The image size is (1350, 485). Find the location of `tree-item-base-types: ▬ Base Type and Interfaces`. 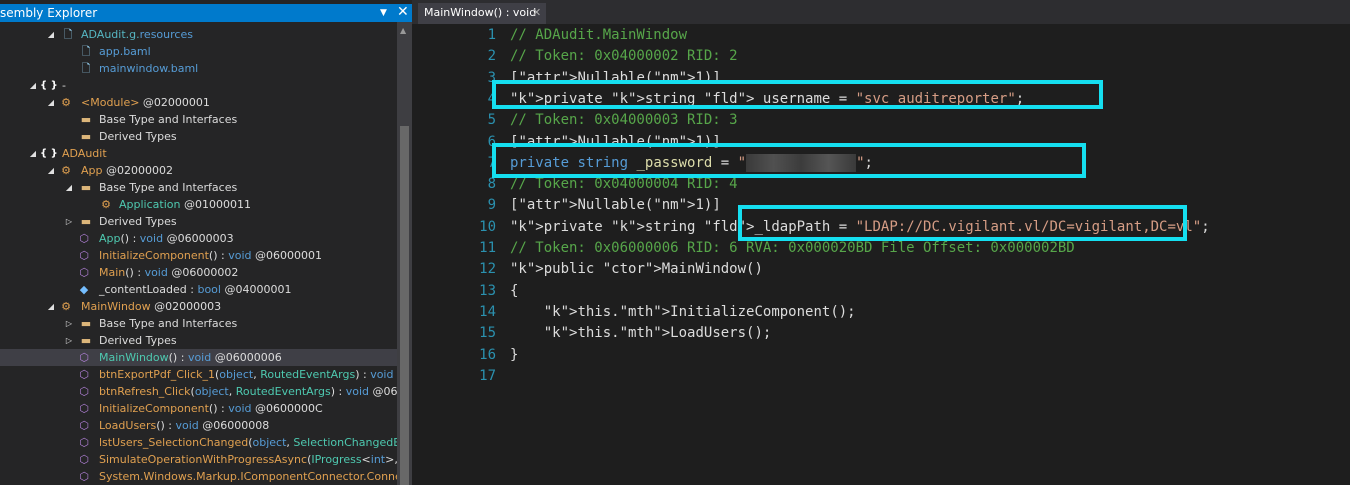

tree-item-base-types: ▬ Base Type and Interfaces is located at coordinates (198, 119).